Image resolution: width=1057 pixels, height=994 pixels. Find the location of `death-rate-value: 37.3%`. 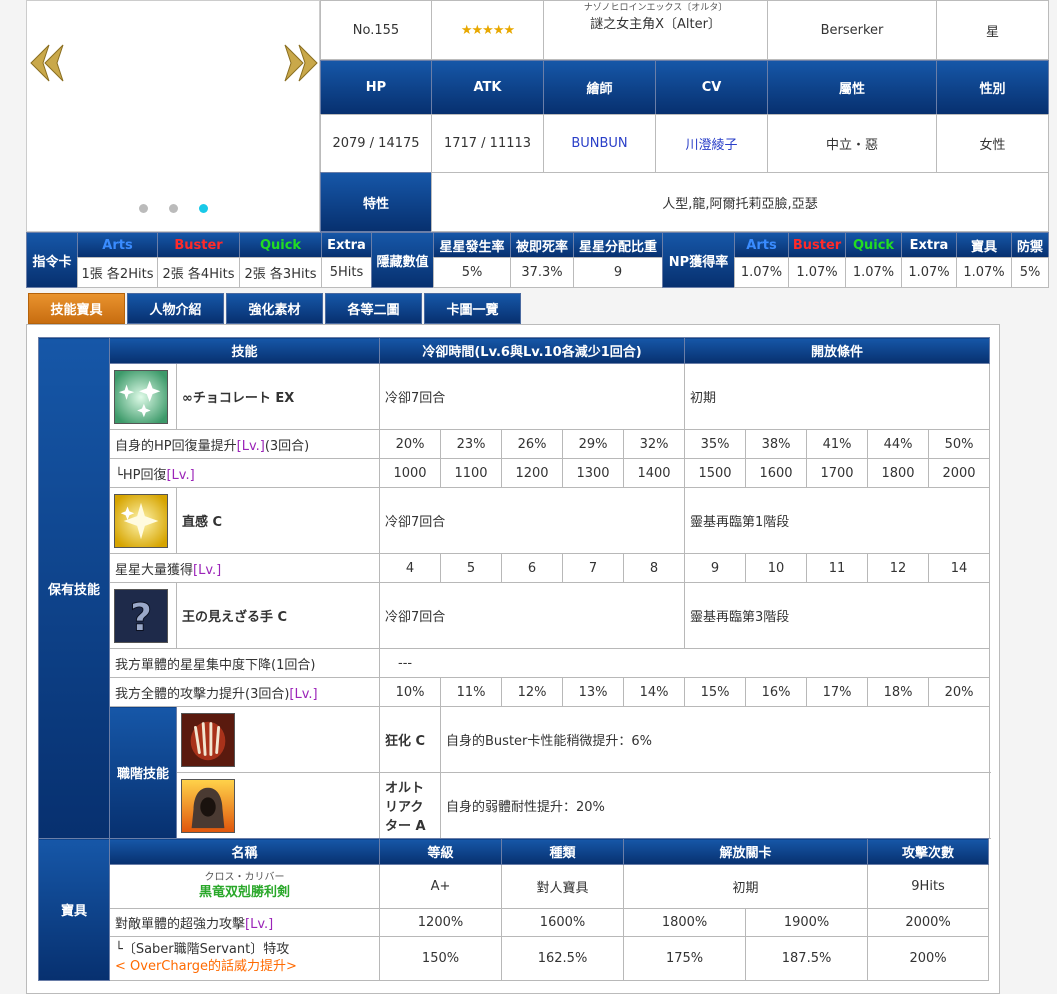

death-rate-value: 37.3% is located at coordinates (542, 272).